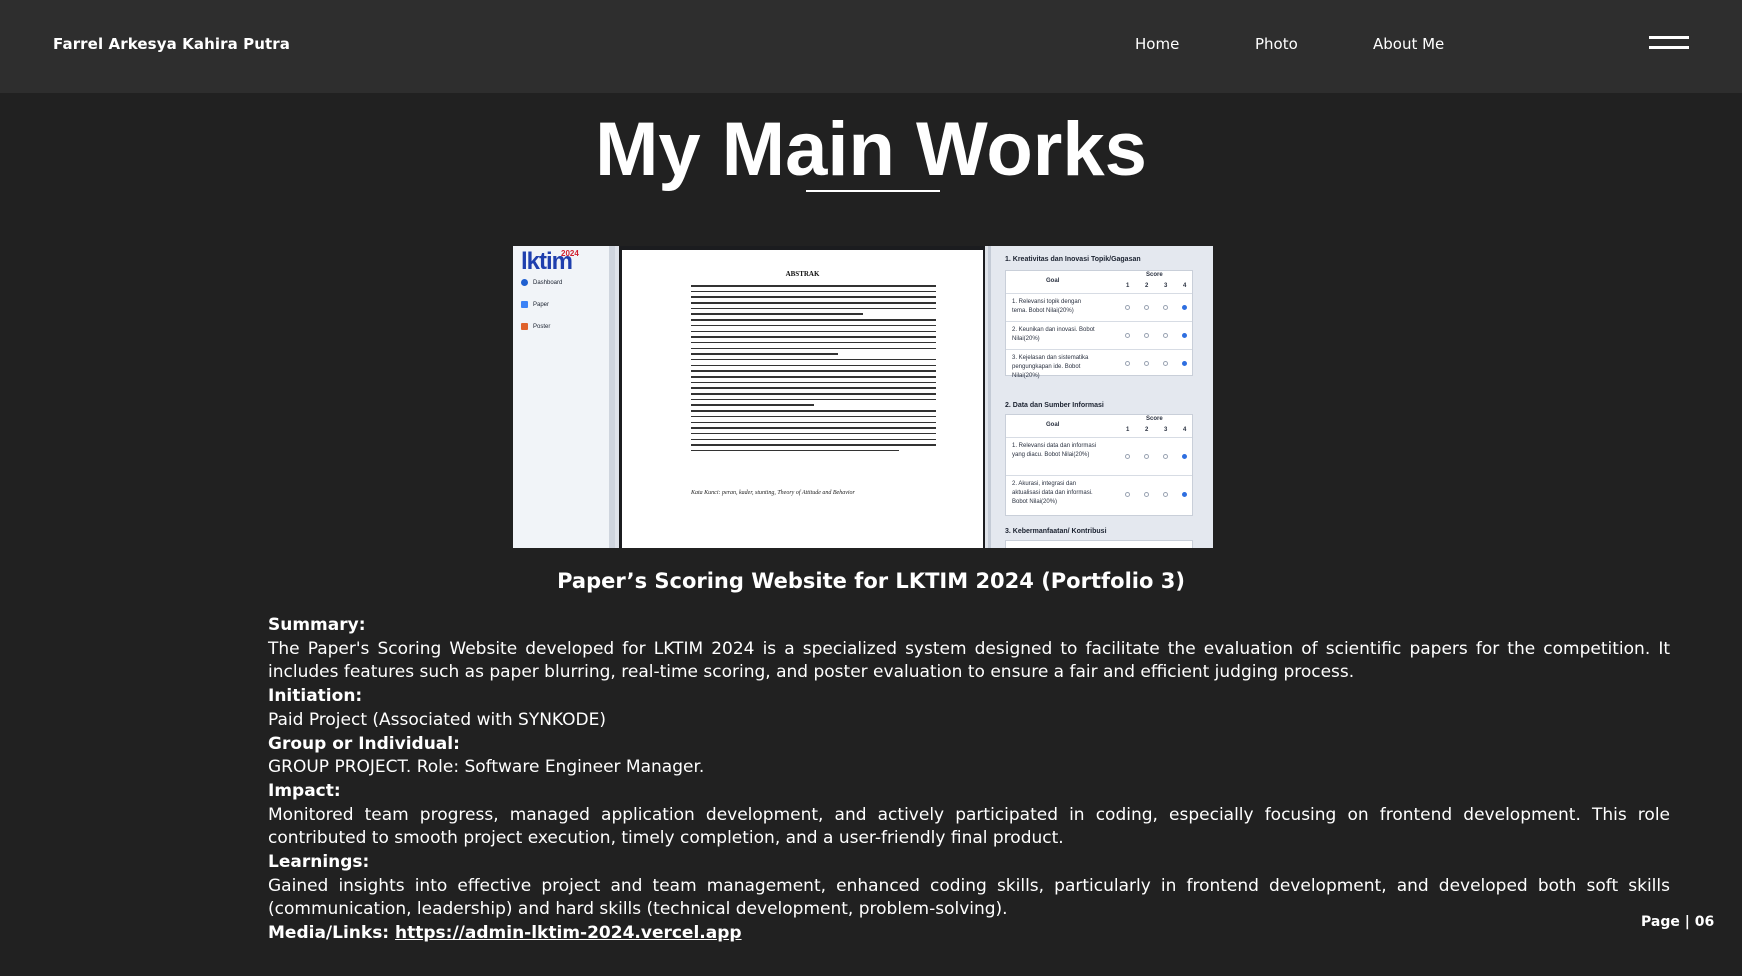  Describe the element at coordinates (871, 149) in the screenshot. I see `page-title: My Main Works` at that location.